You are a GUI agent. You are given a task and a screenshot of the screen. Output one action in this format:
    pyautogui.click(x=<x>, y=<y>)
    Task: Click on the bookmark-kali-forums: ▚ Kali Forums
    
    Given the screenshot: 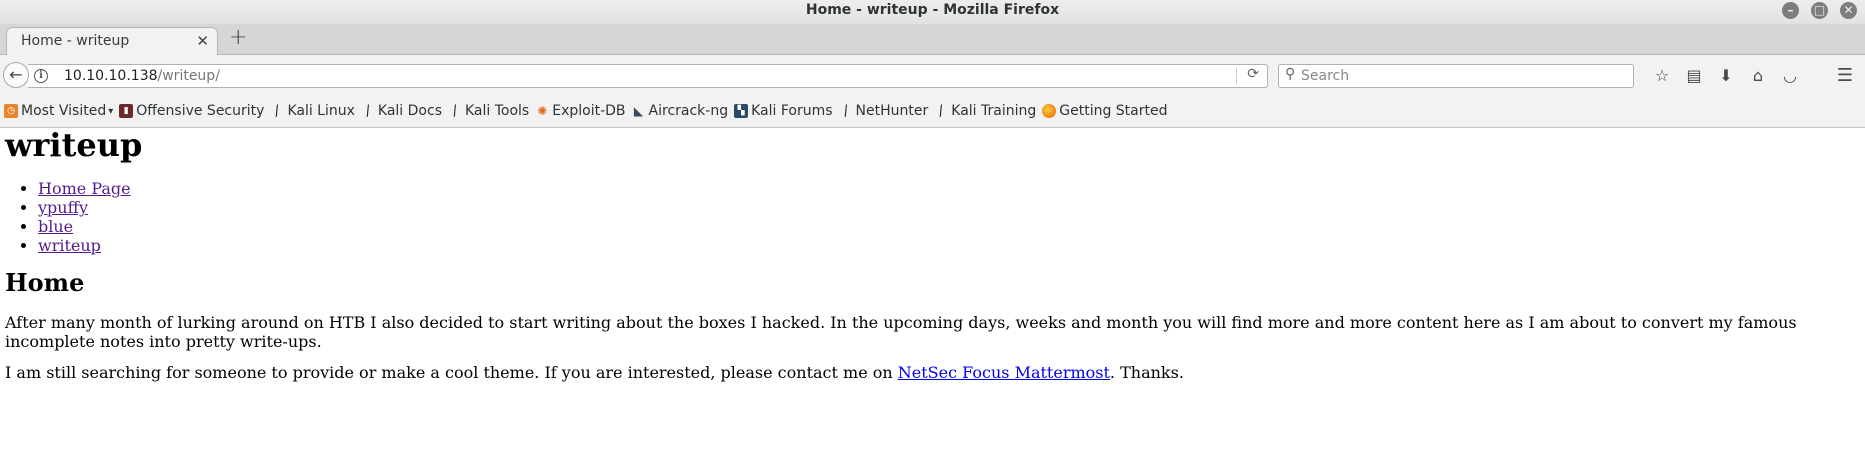 What is the action you would take?
    pyautogui.click(x=783, y=111)
    